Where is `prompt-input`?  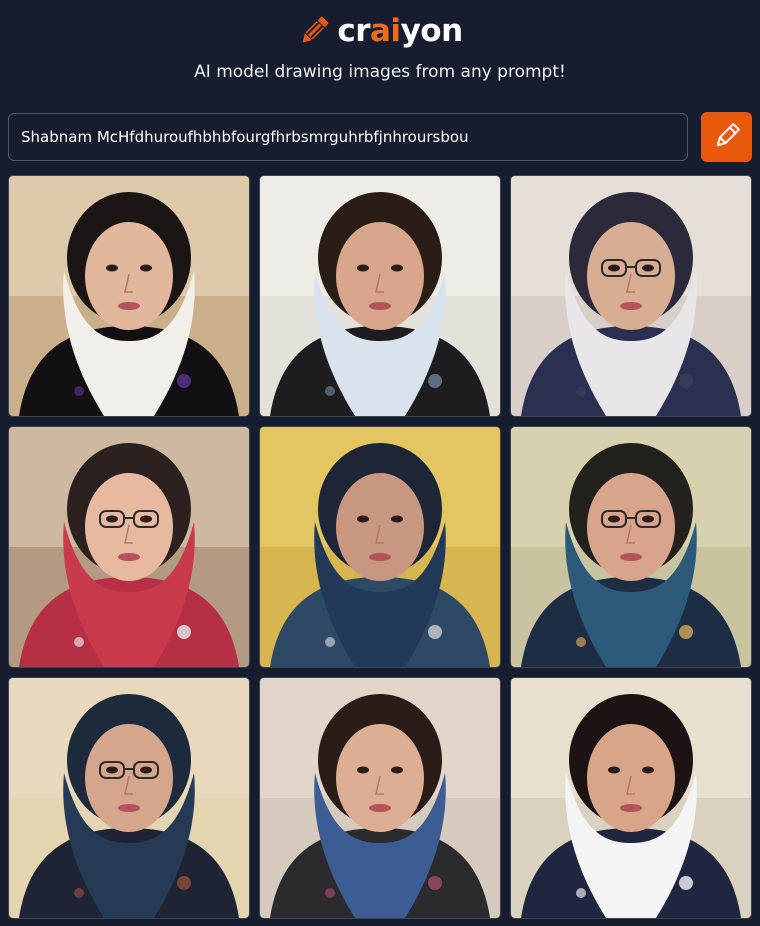 prompt-input is located at coordinates (348, 137).